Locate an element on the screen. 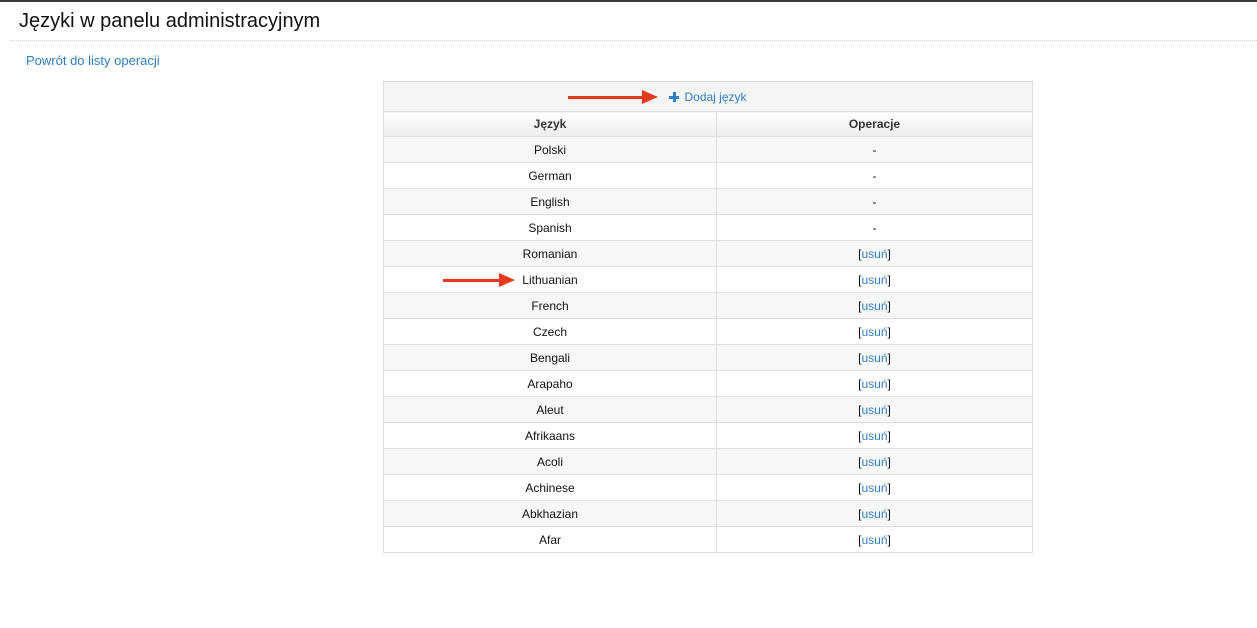 The height and width of the screenshot is (628, 1257). table-row: Bengali [usuń] is located at coordinates (708, 357).